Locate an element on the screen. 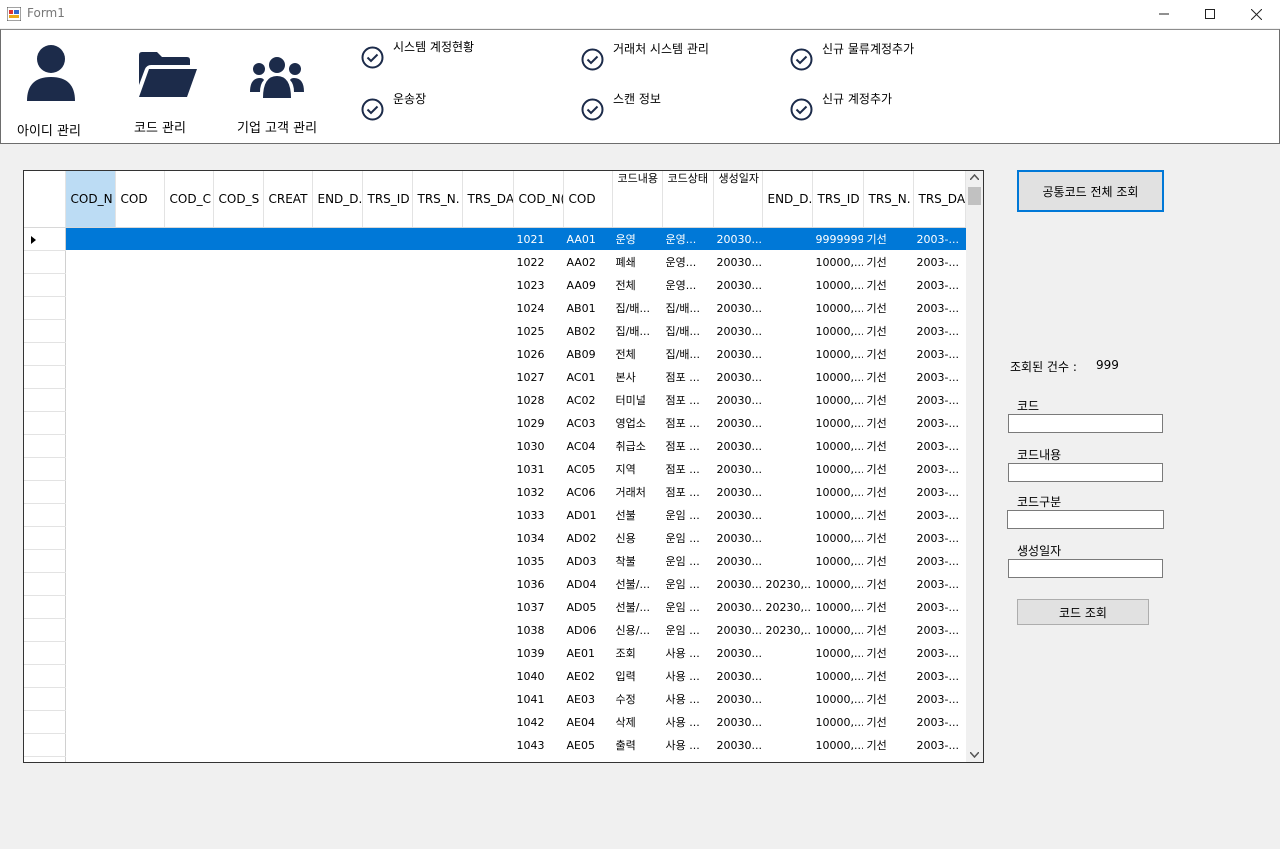 This screenshot has width=1280, height=849. table-cell: AC04 is located at coordinates (588, 446).